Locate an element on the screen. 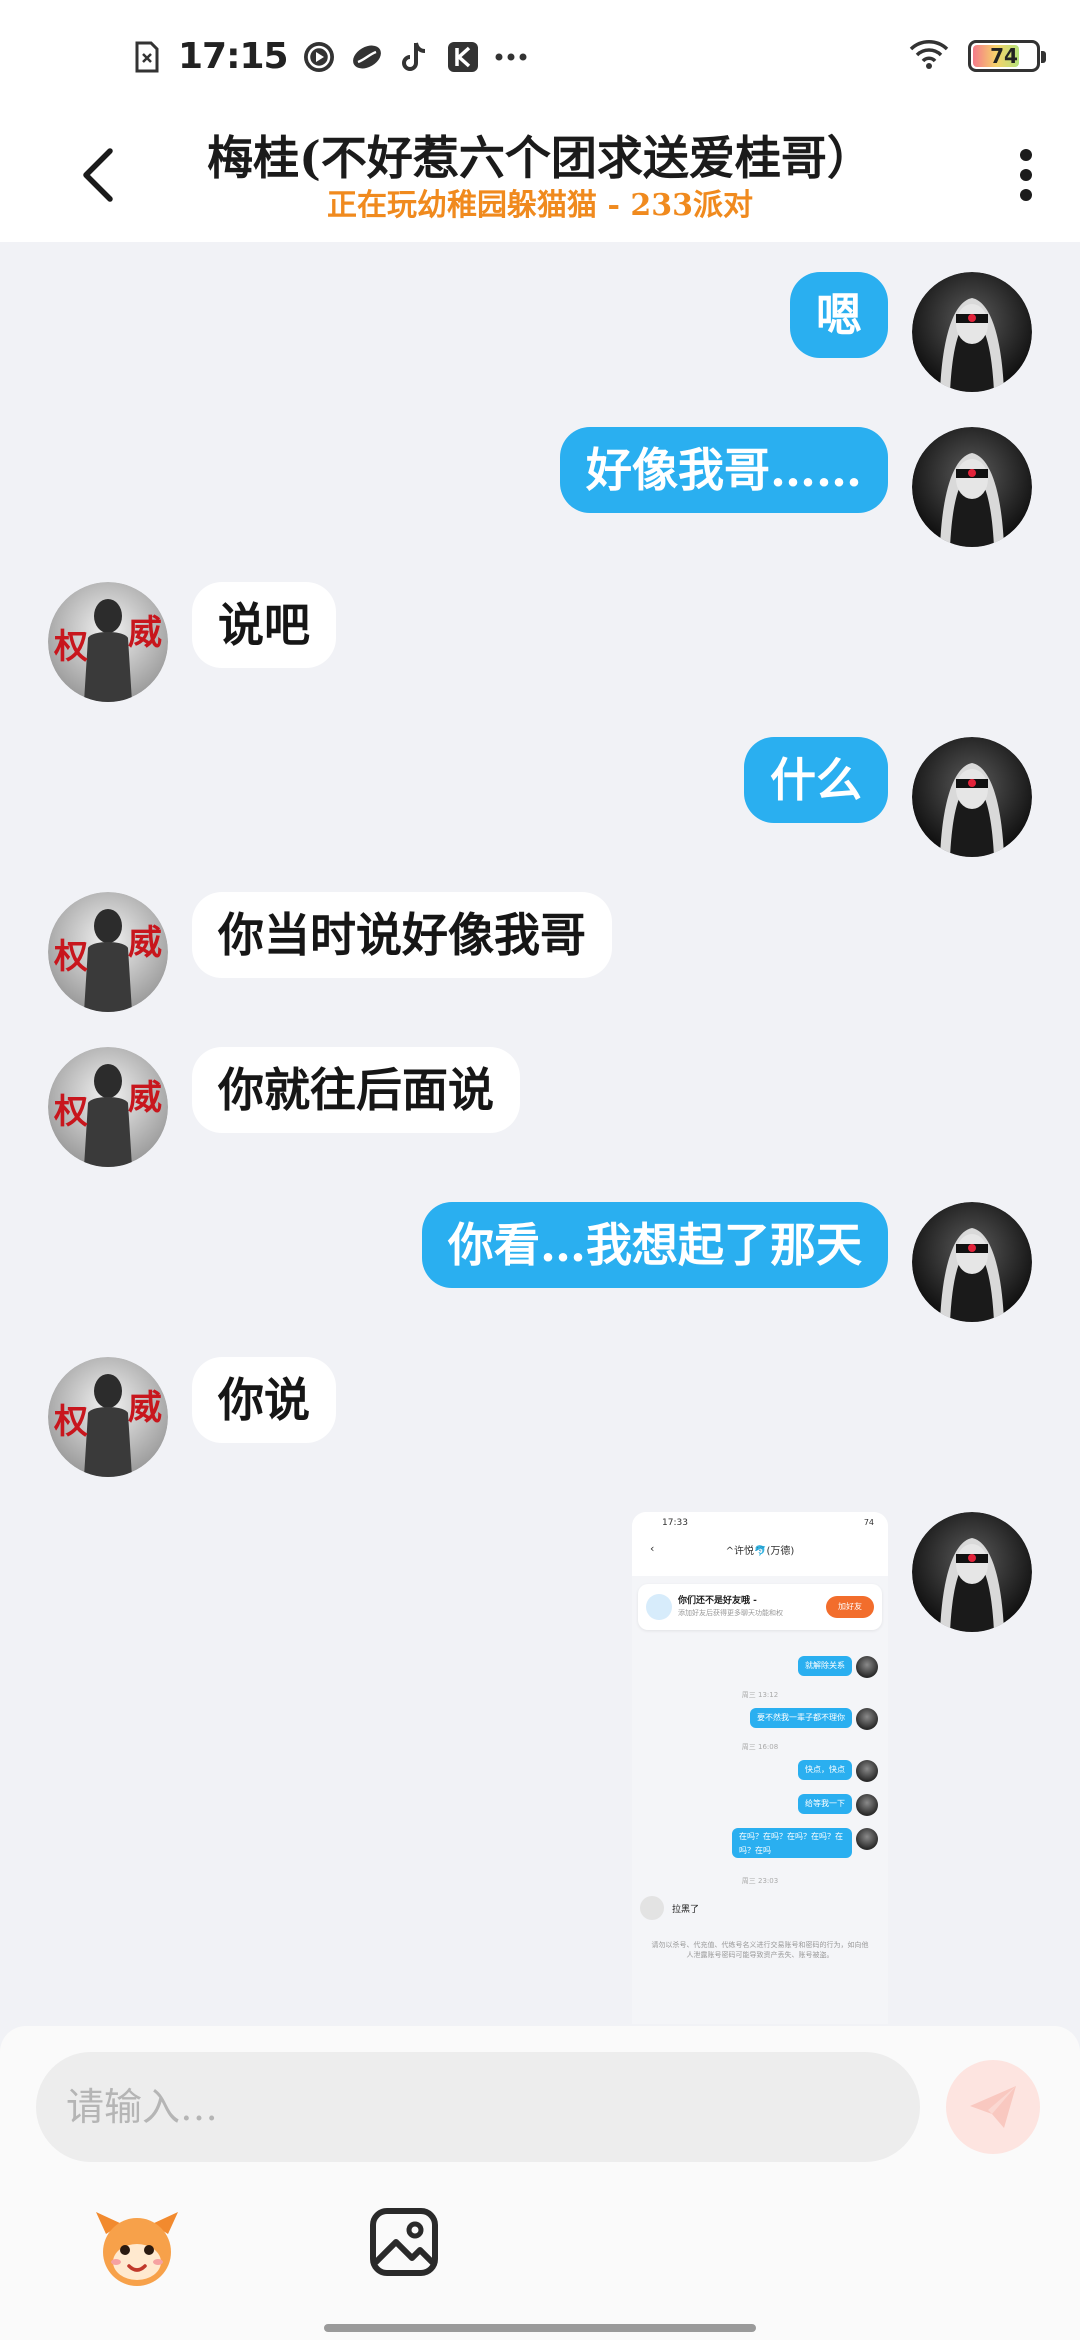  status-time: 17:15 is located at coordinates (233, 56).